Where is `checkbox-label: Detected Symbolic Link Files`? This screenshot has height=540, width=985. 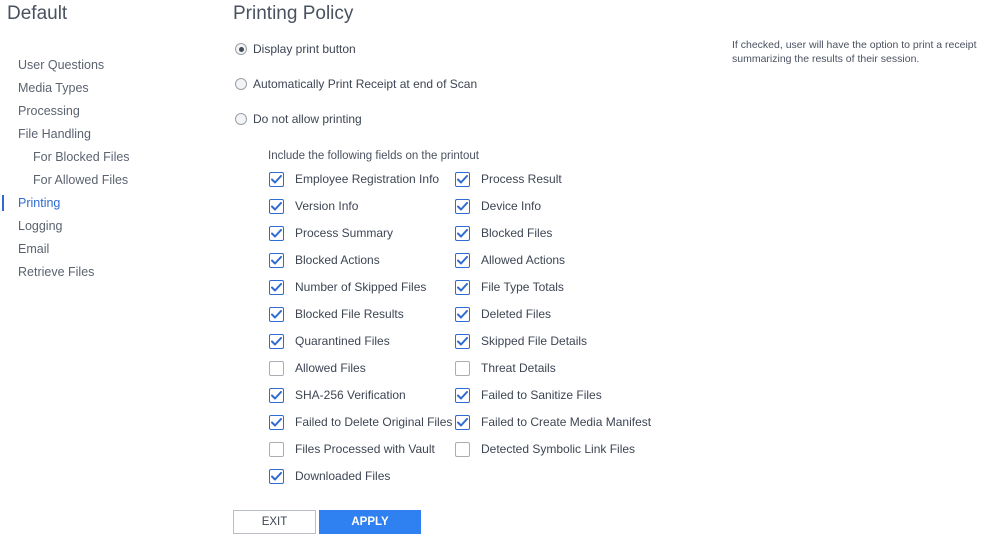
checkbox-label: Detected Symbolic Link Files is located at coordinates (558, 449).